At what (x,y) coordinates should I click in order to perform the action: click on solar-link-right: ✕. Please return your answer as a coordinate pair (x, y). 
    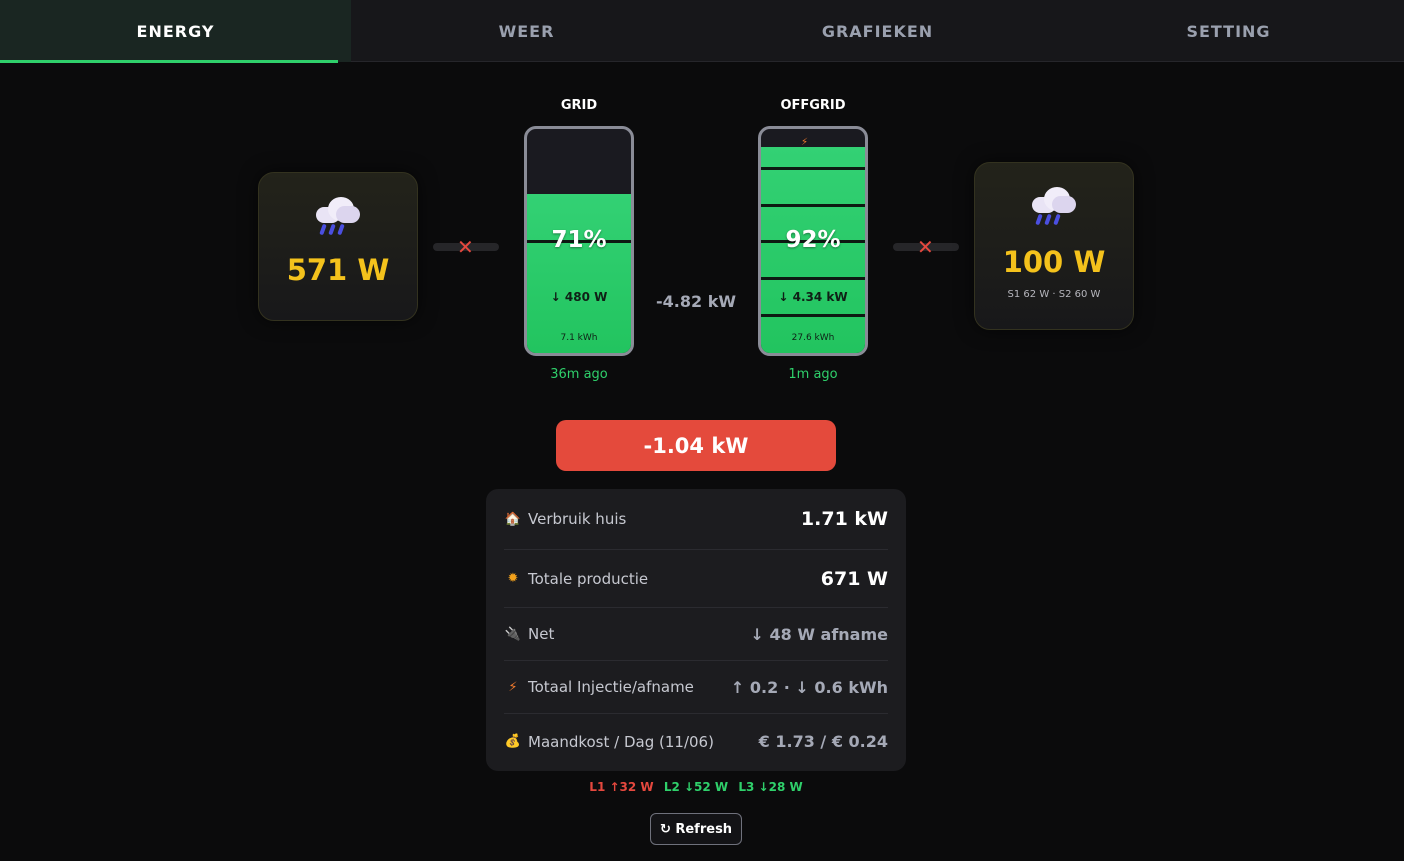
    Looking at the image, I should click on (926, 247).